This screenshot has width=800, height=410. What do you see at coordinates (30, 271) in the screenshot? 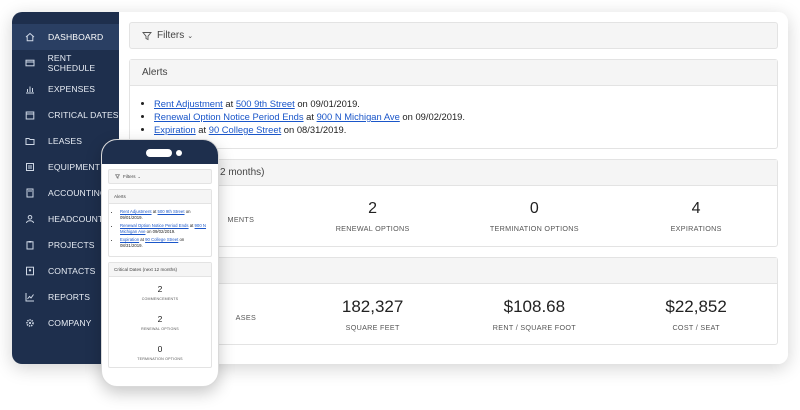
I see `address-book-icon` at bounding box center [30, 271].